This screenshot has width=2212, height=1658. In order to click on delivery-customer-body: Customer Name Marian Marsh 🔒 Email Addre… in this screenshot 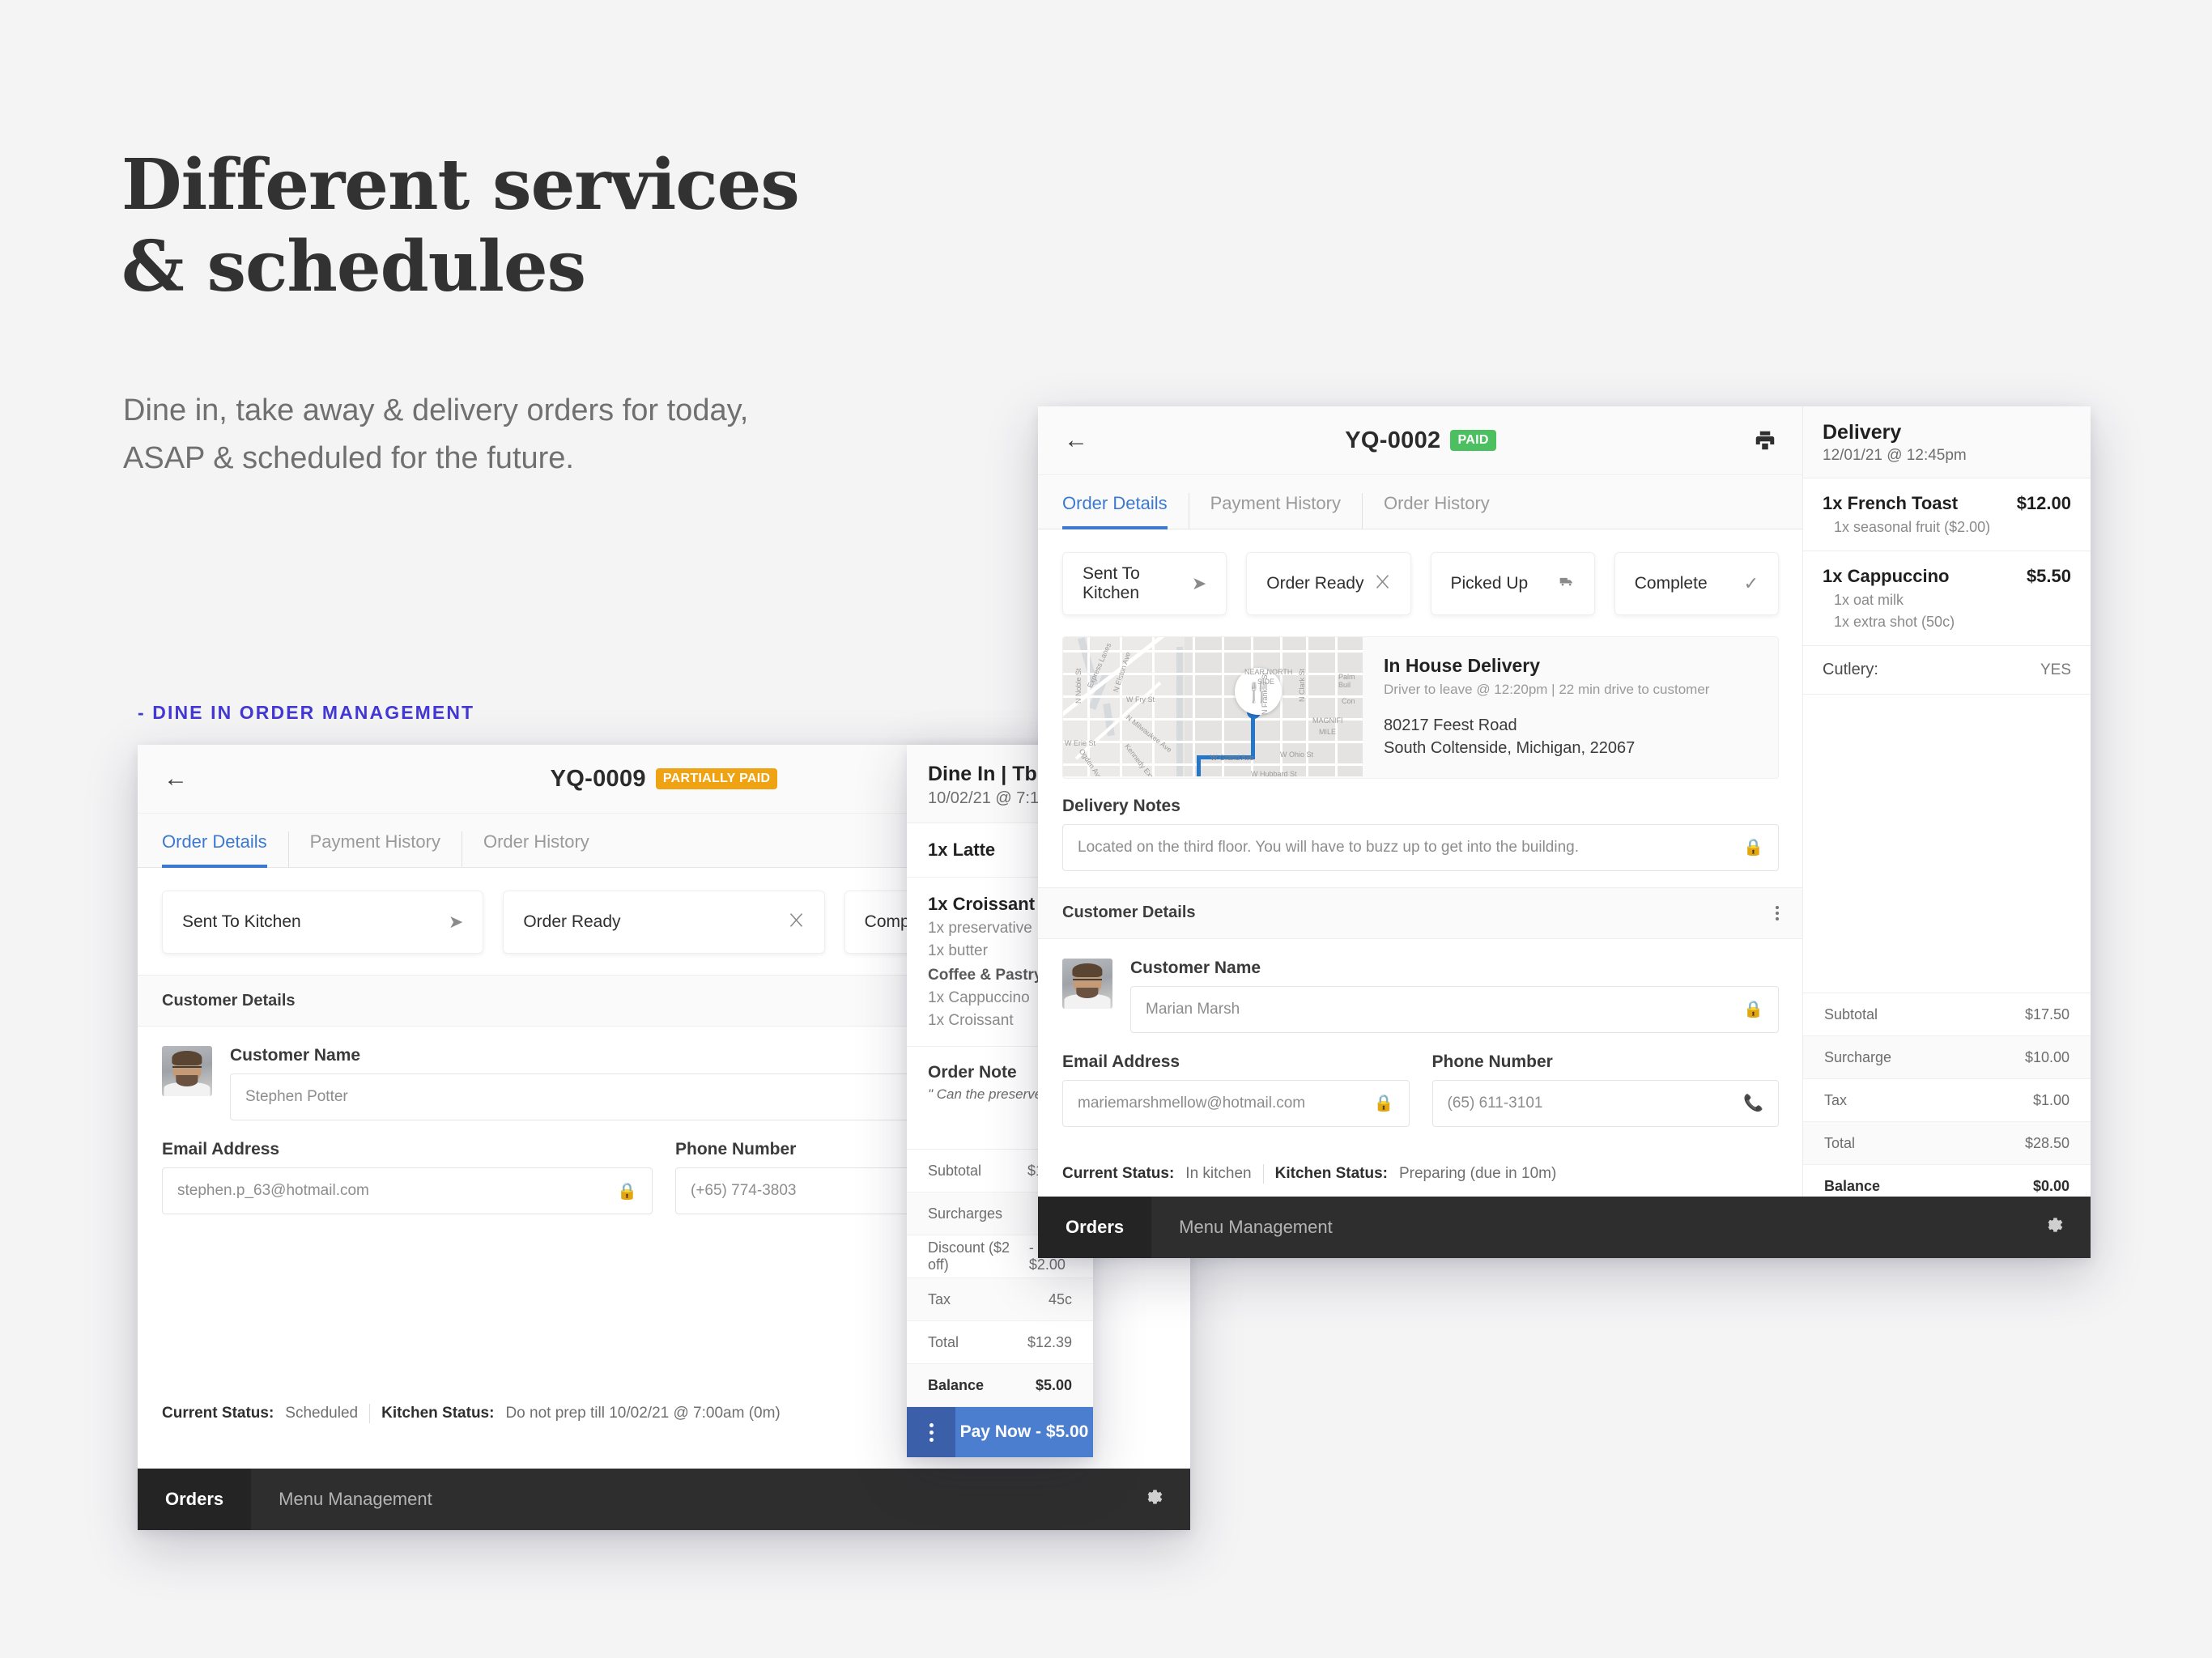, I will do `click(1421, 1033)`.